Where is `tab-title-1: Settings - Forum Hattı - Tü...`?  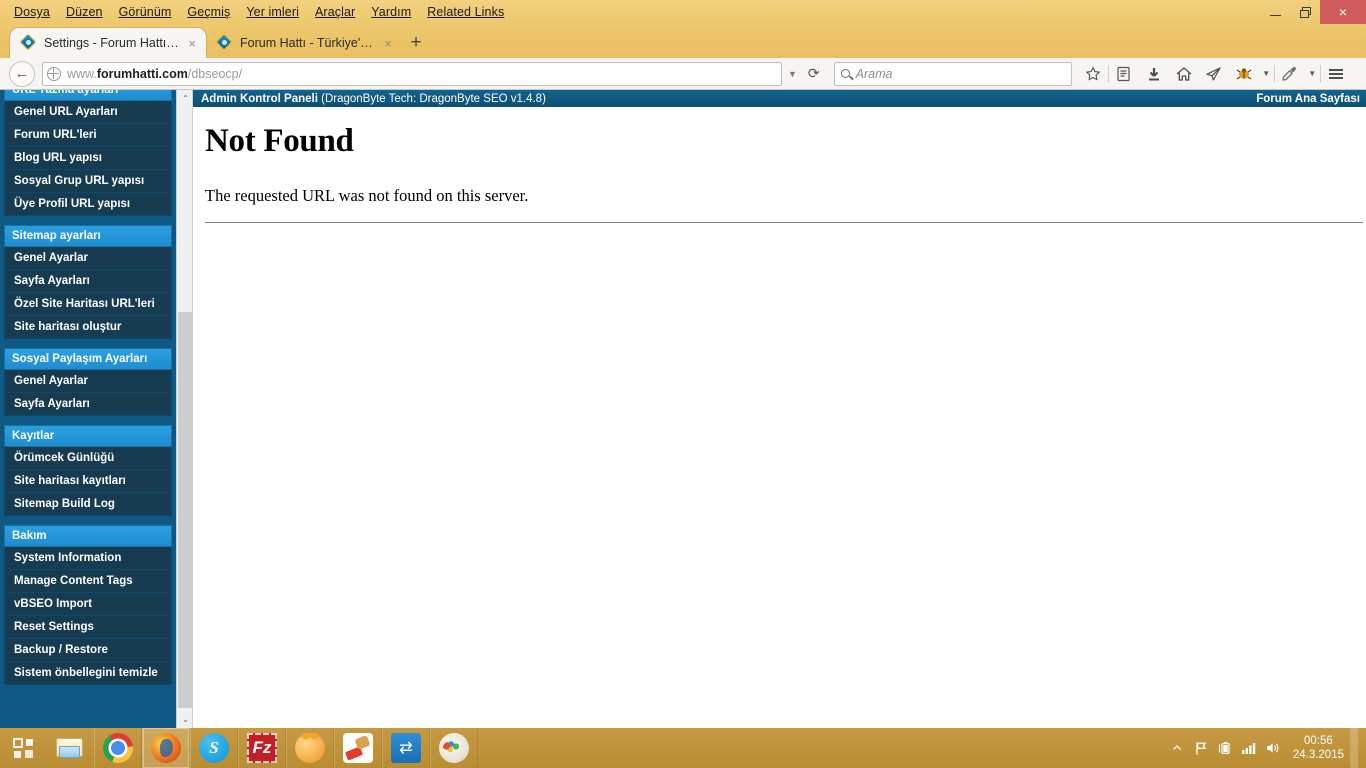
tab-title-1: Settings - Forum Hattı - Tü... is located at coordinates (111, 43).